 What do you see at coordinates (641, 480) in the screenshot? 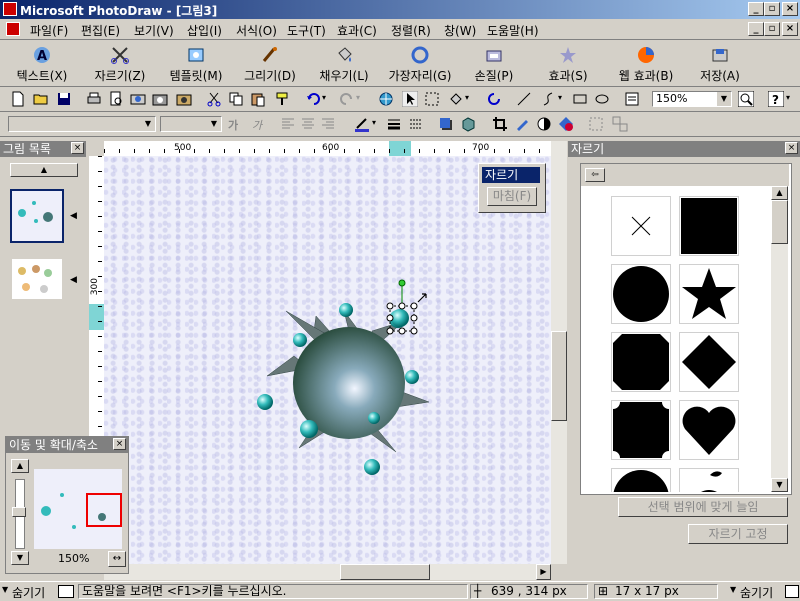
I see `shape-circle-partial` at bounding box center [641, 480].